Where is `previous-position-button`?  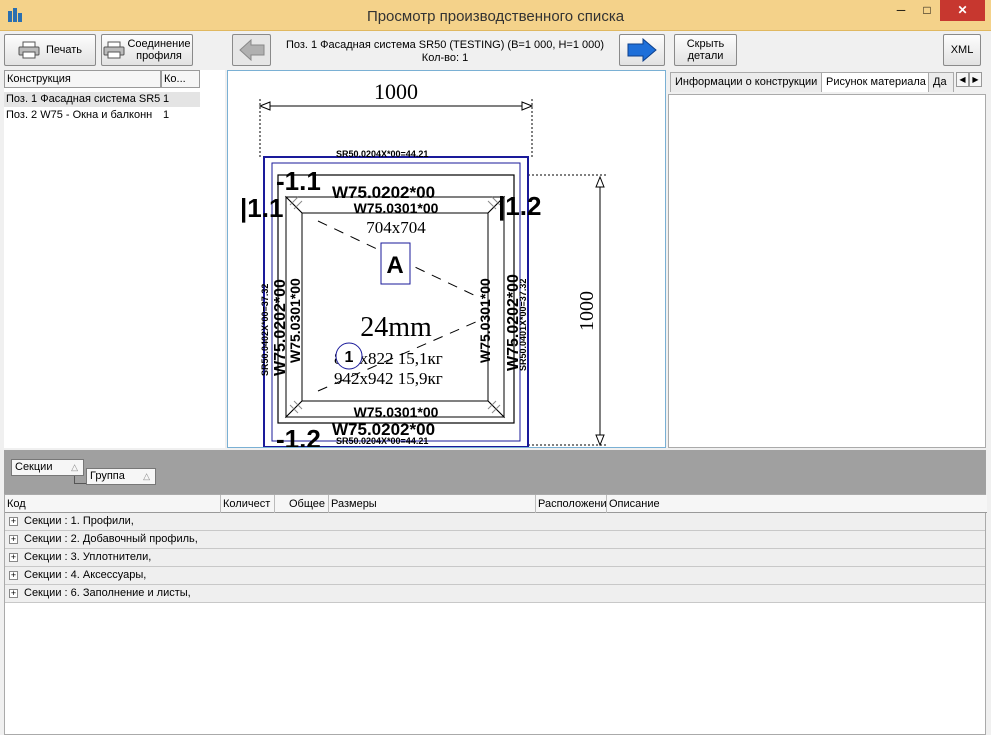 previous-position-button is located at coordinates (251, 50).